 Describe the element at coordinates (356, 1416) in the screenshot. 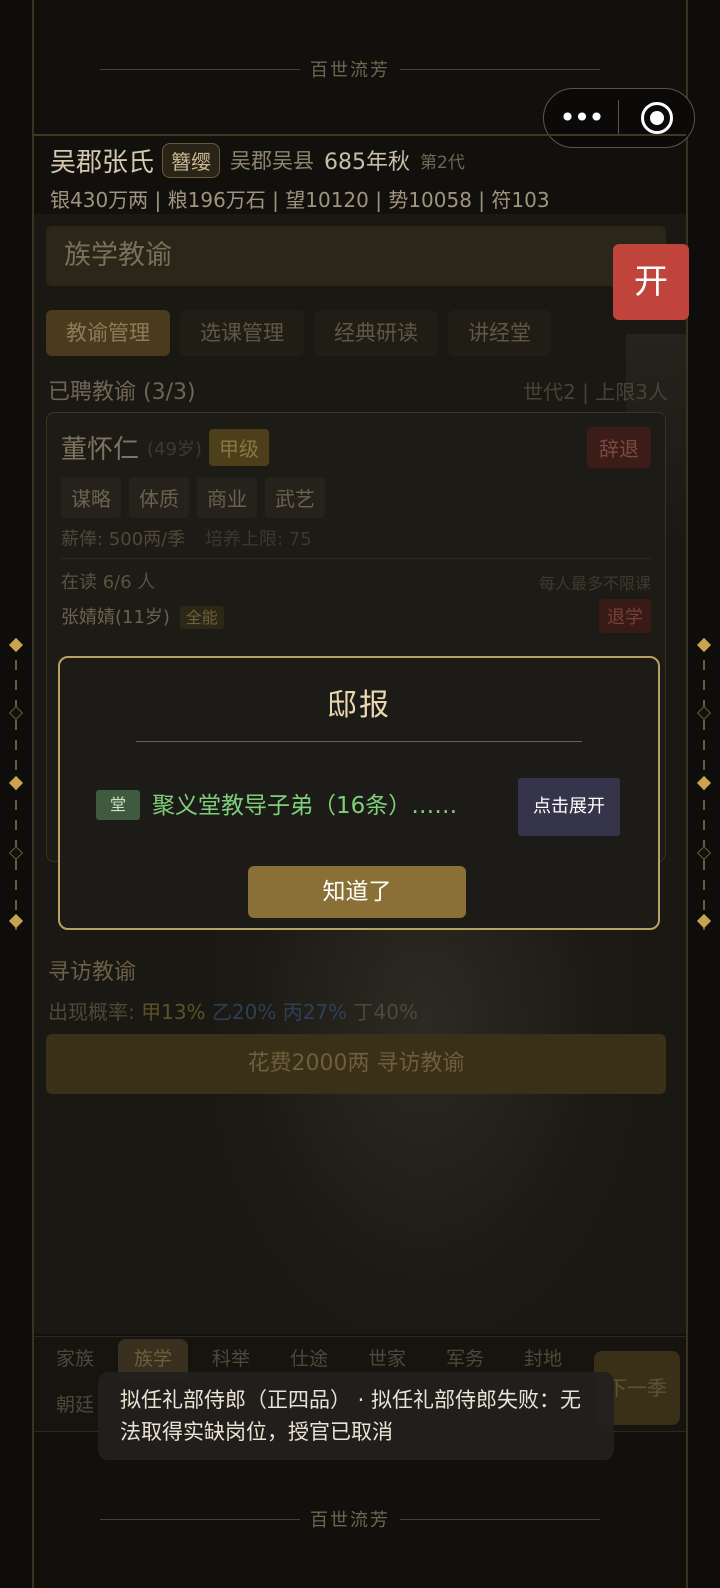

I see `toast-message: 拟任礼部侍郎（正四品） · 拟任礼部侍郎失败：无法取得实缺岗位，授官已取消` at that location.